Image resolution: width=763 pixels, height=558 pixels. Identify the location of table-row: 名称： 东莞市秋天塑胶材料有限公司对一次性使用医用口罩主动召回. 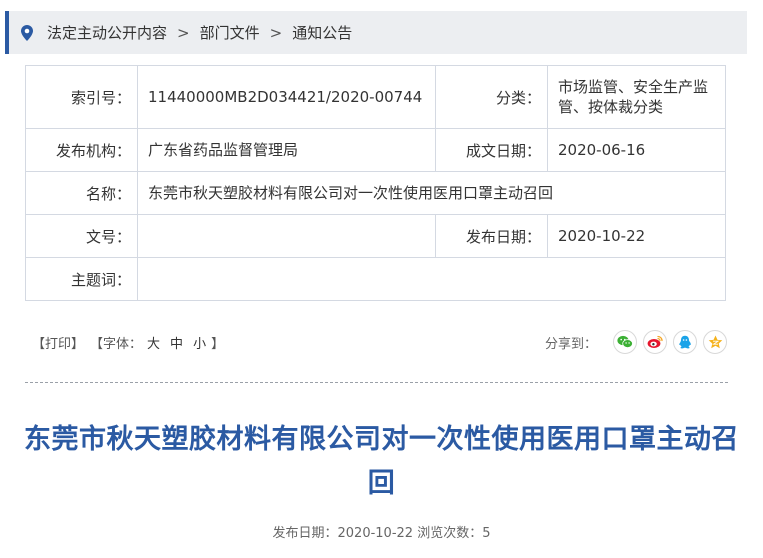
(375, 193).